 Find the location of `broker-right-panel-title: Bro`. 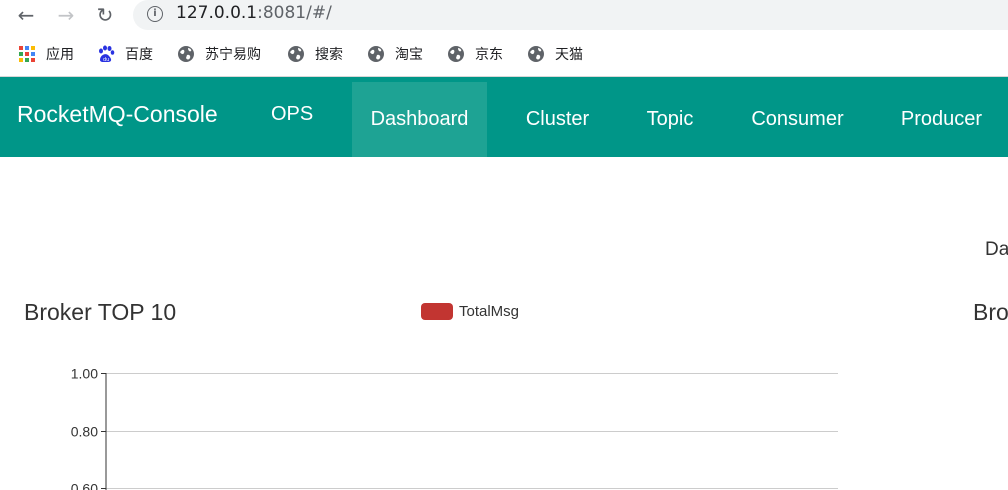

broker-right-panel-title: Bro is located at coordinates (990, 312).